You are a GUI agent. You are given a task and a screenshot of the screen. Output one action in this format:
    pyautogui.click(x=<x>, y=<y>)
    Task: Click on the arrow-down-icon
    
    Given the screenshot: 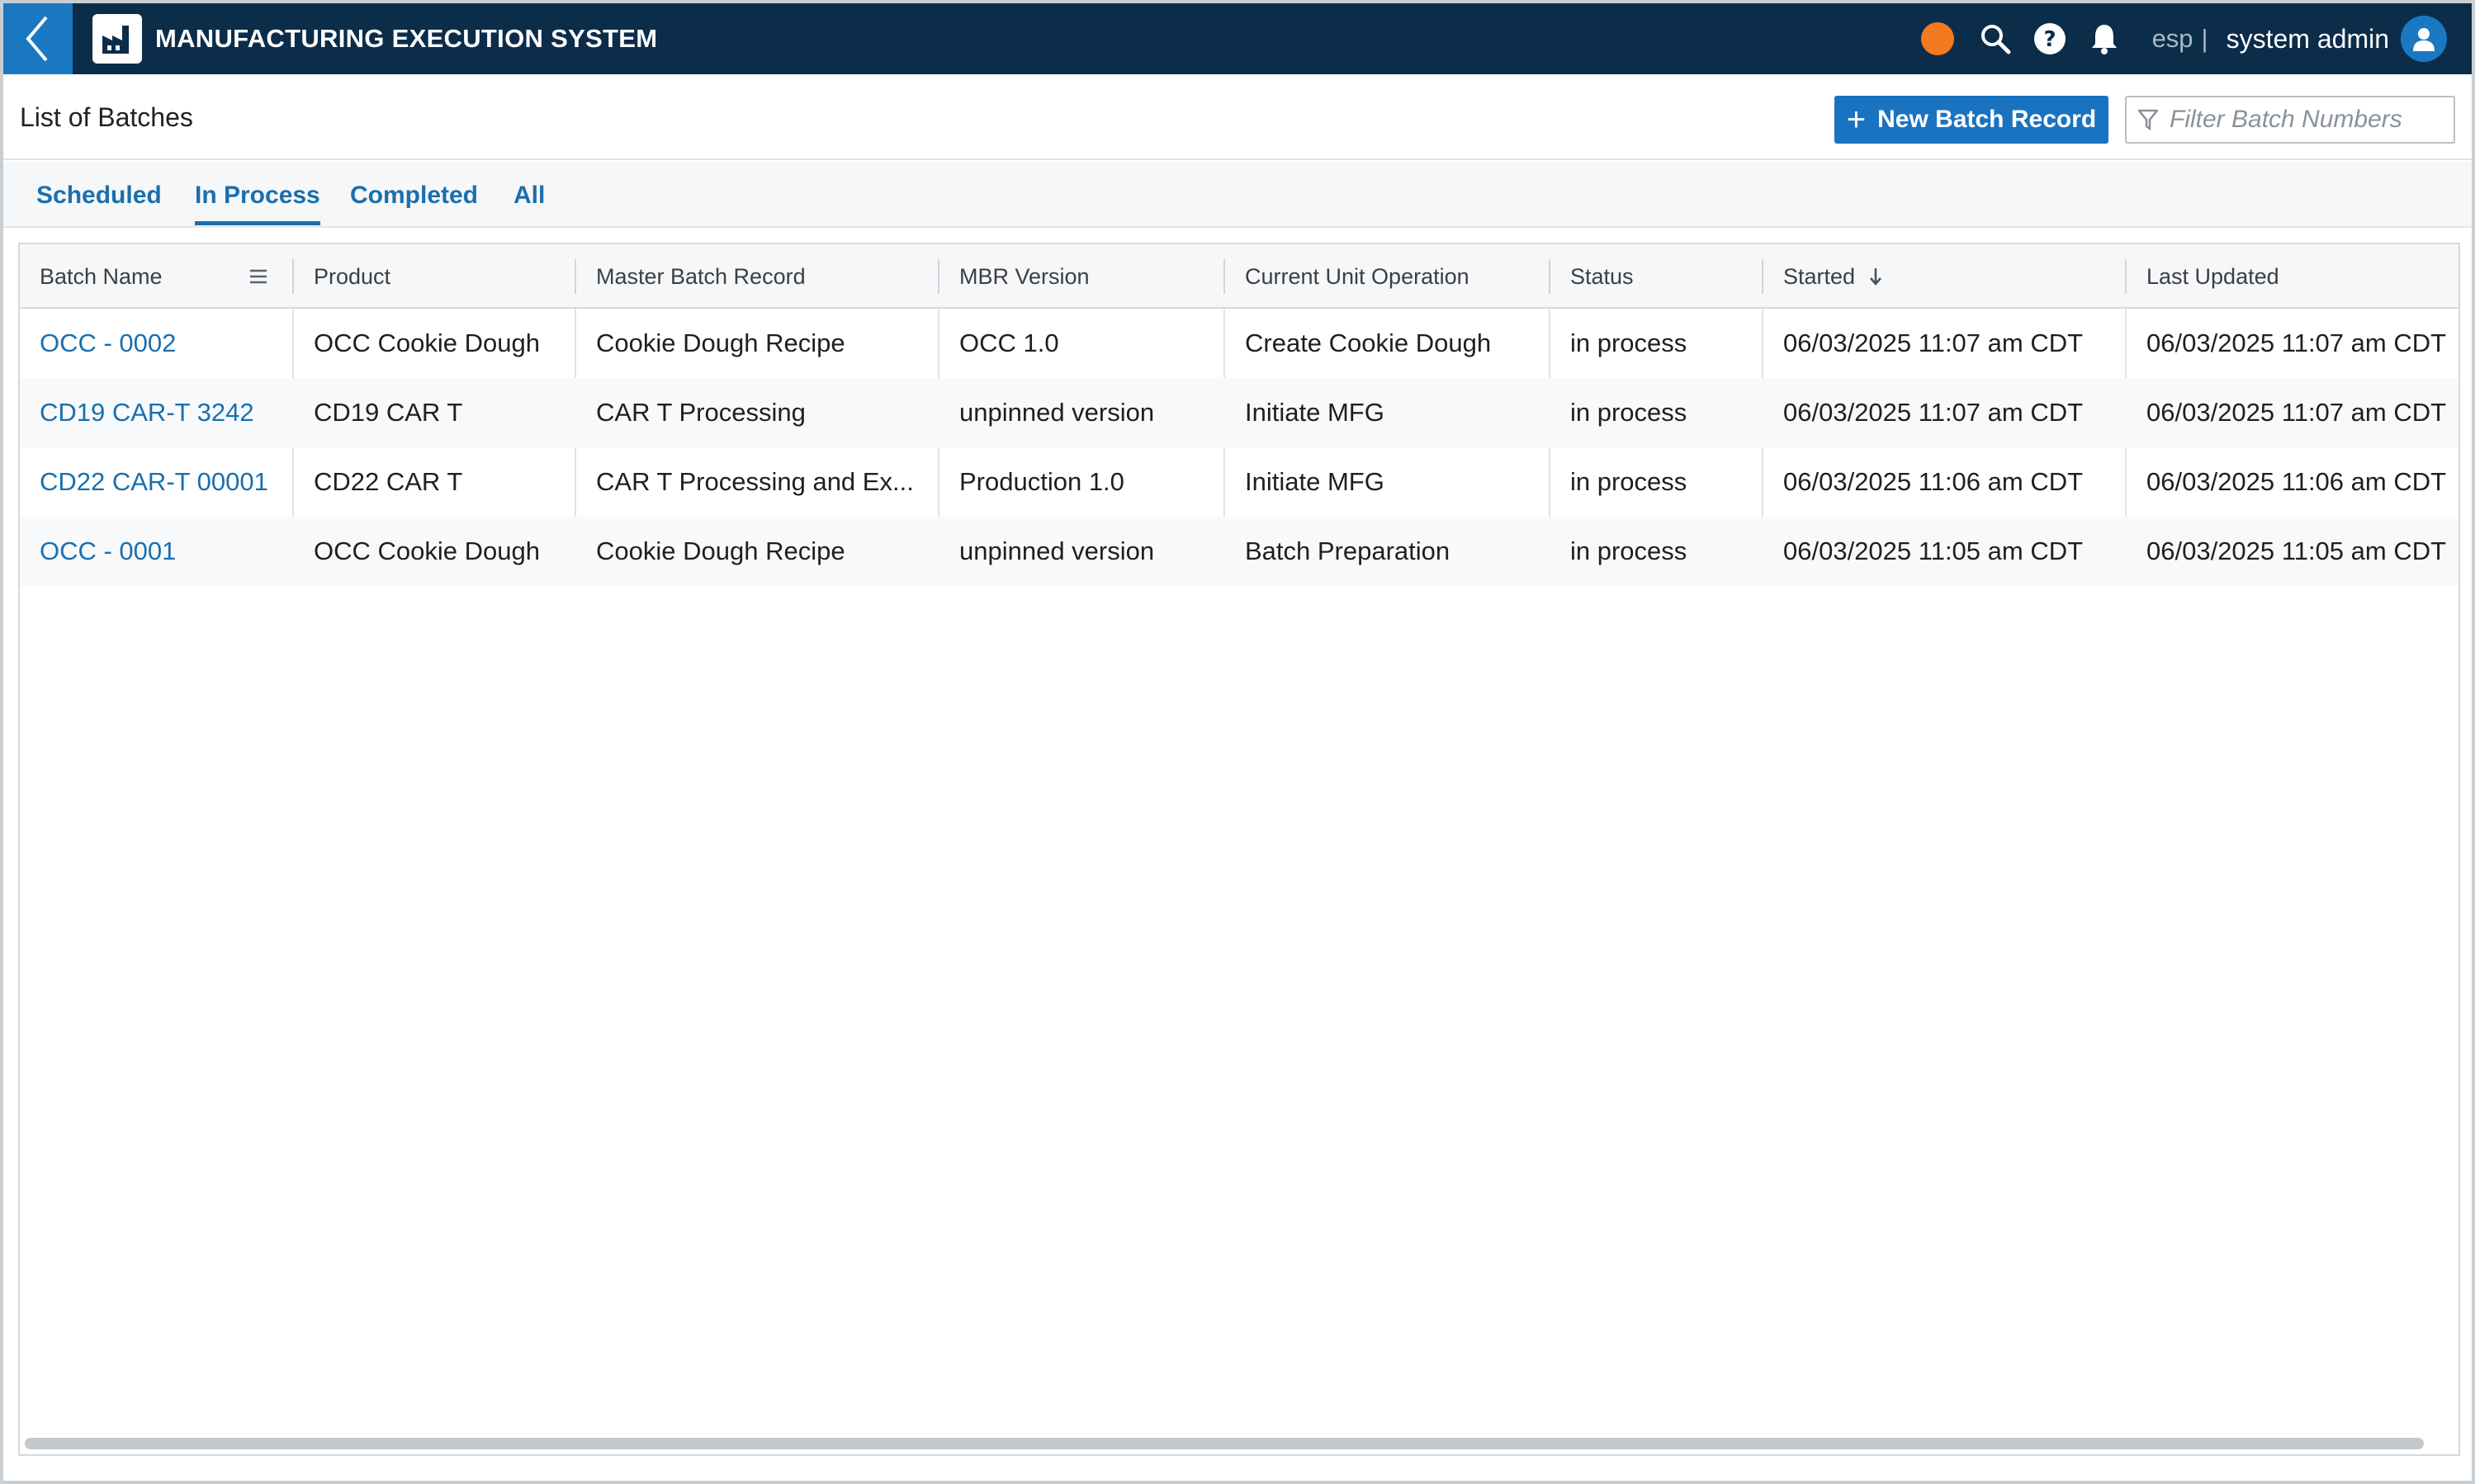 What is the action you would take?
    pyautogui.click(x=1876, y=277)
    